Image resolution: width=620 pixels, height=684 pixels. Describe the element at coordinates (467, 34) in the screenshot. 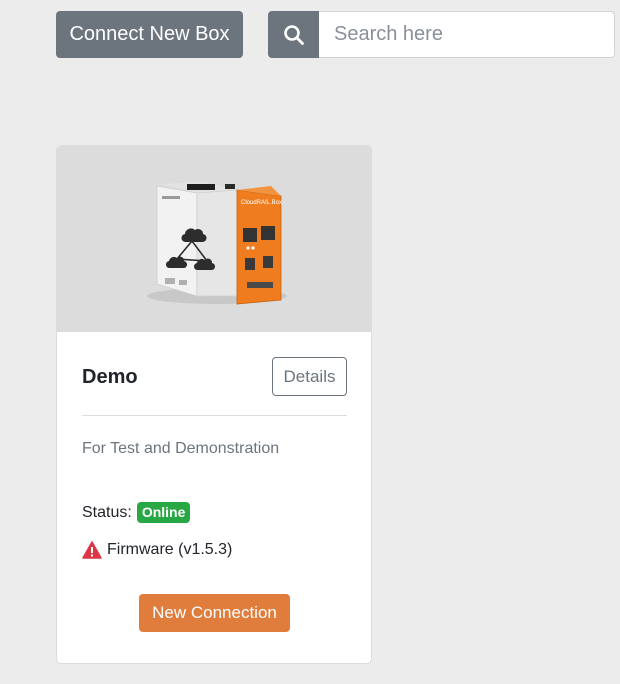

I see `search-input` at that location.